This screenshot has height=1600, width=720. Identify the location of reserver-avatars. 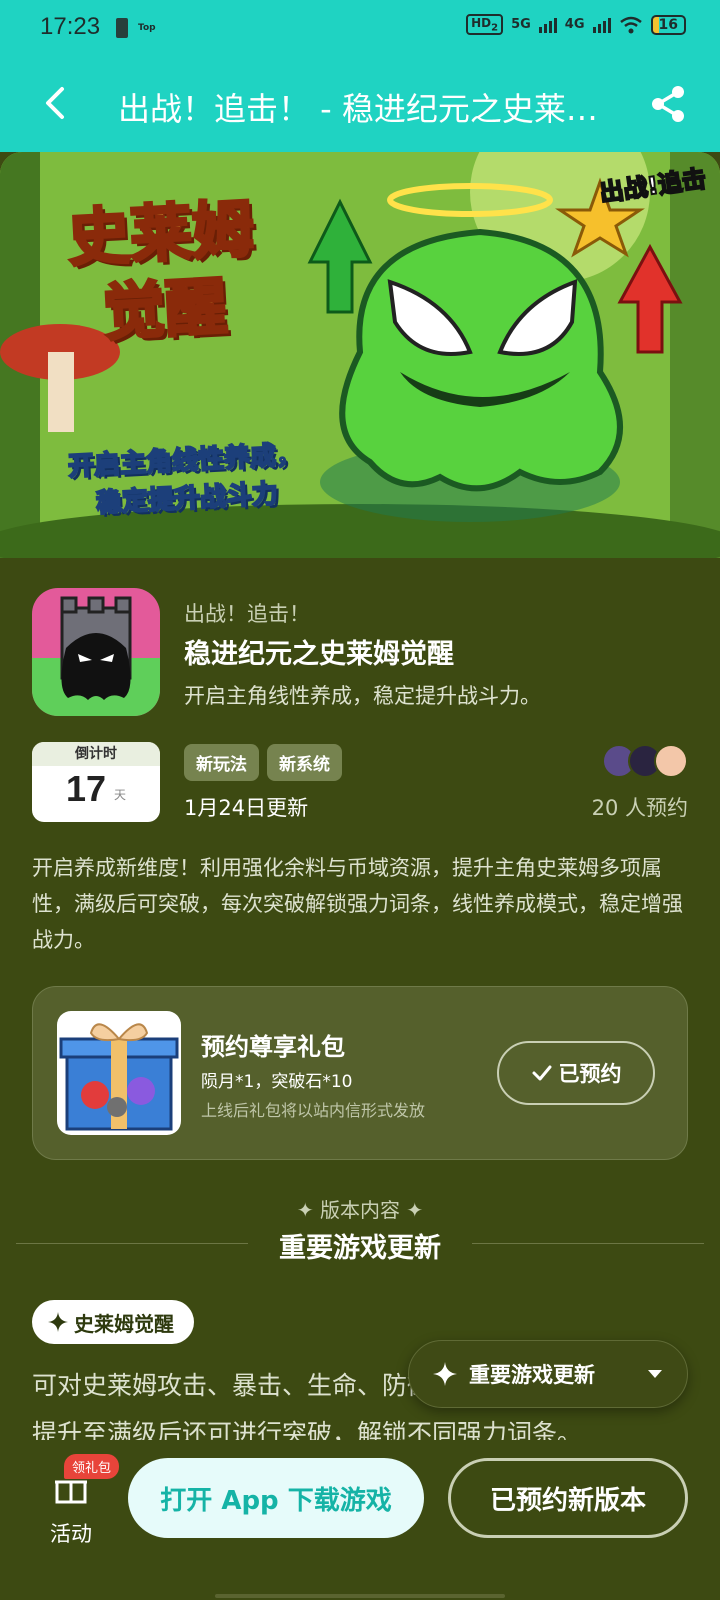
(645, 761).